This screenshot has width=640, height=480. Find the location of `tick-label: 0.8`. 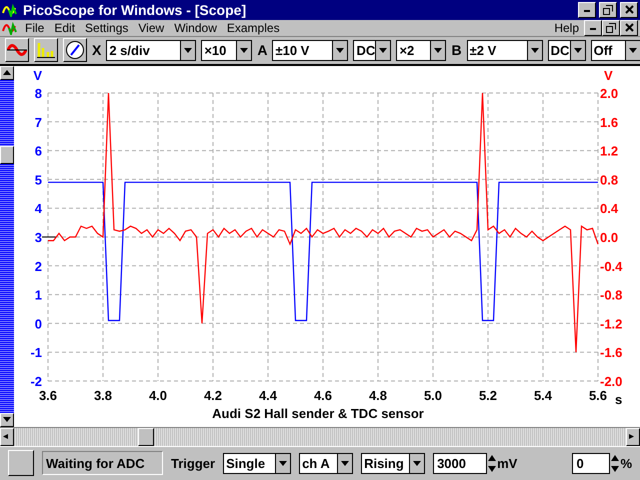

tick-label: 0.8 is located at coordinates (609, 180).